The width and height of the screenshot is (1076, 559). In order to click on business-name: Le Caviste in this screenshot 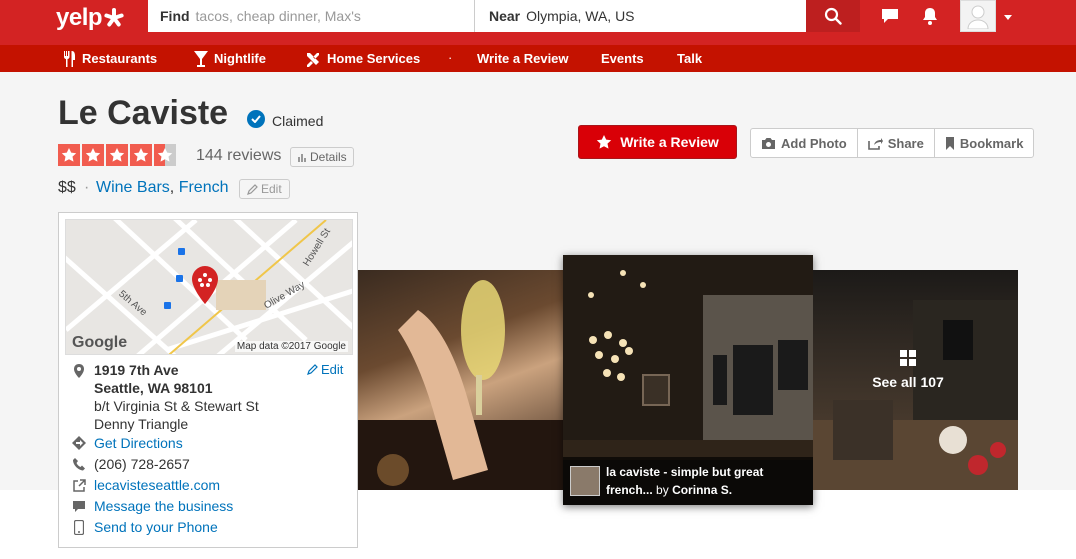, I will do `click(143, 113)`.